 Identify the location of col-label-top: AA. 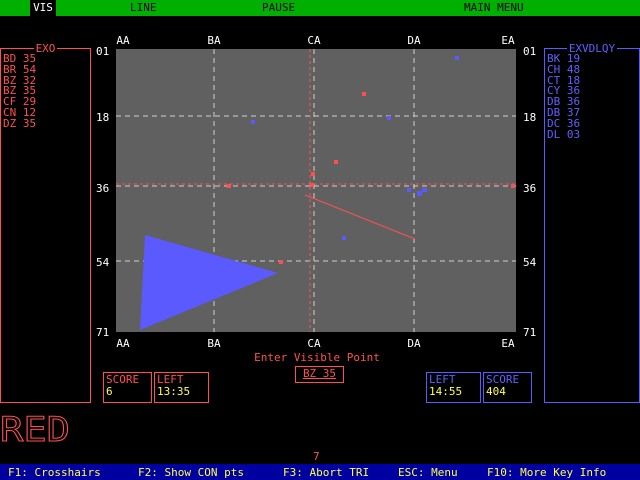
(123, 40).